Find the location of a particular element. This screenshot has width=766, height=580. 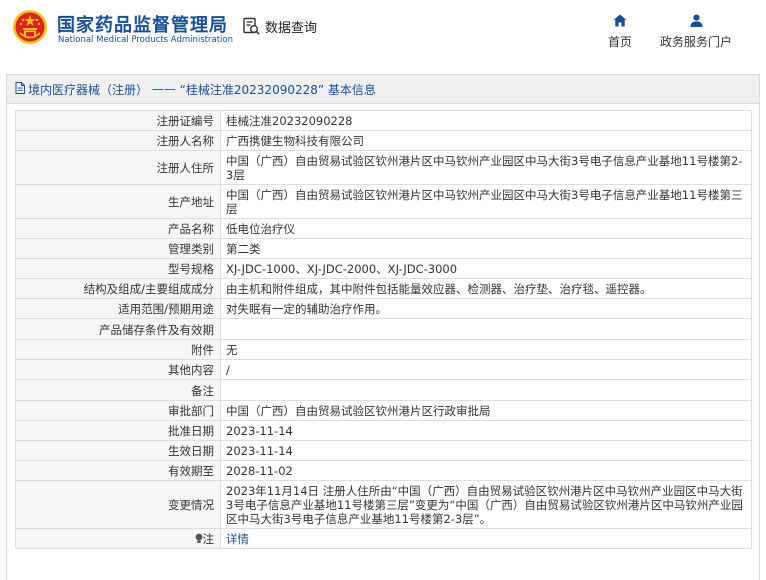

table-row: 管理类别 第二类 is located at coordinates (383, 248).